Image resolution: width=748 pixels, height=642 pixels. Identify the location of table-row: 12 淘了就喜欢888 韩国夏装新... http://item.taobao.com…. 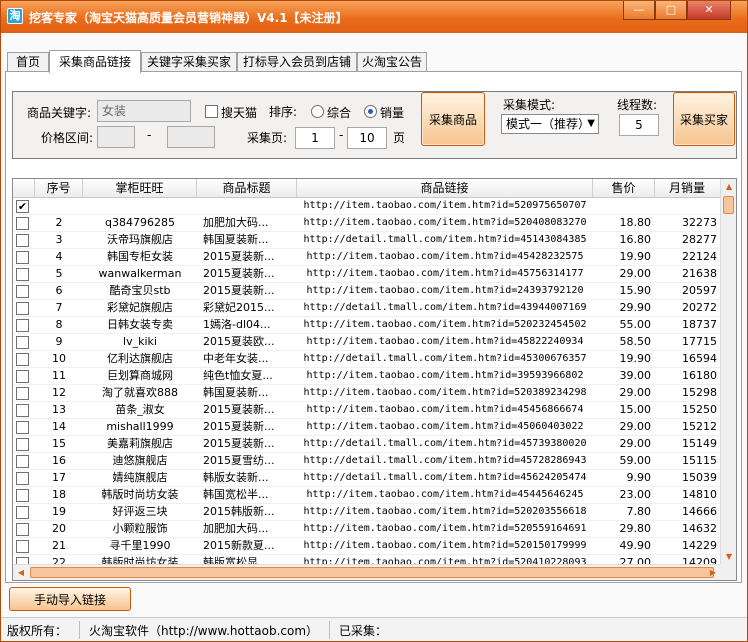
(367, 393).